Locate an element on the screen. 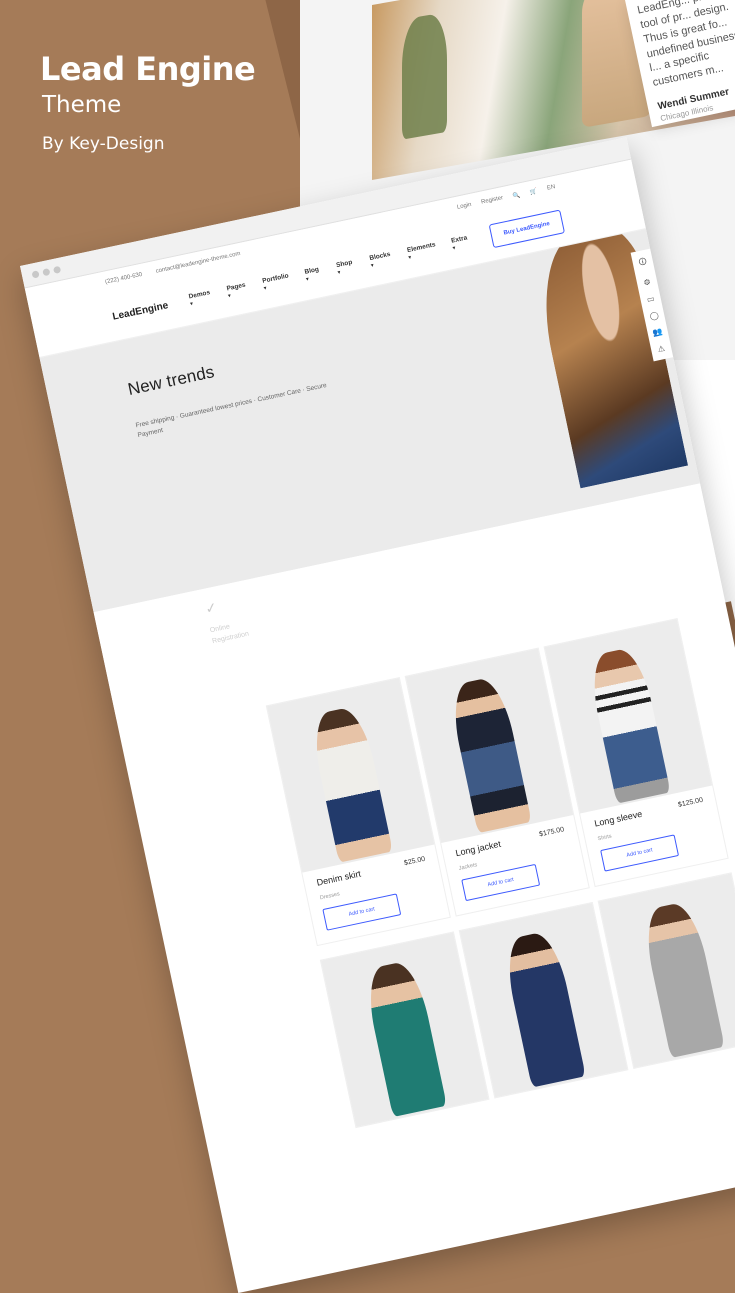  palm-tree-shape is located at coordinates (424, 75).